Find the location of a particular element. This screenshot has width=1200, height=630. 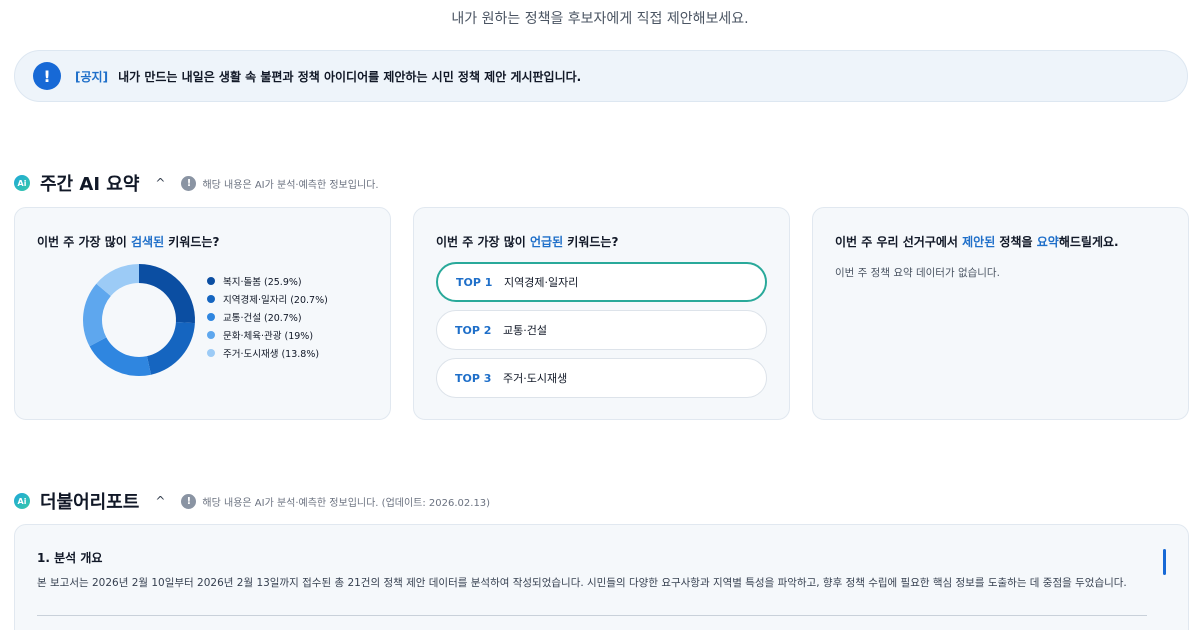

keyword-label: 지역경제·일자리 is located at coordinates (541, 282).